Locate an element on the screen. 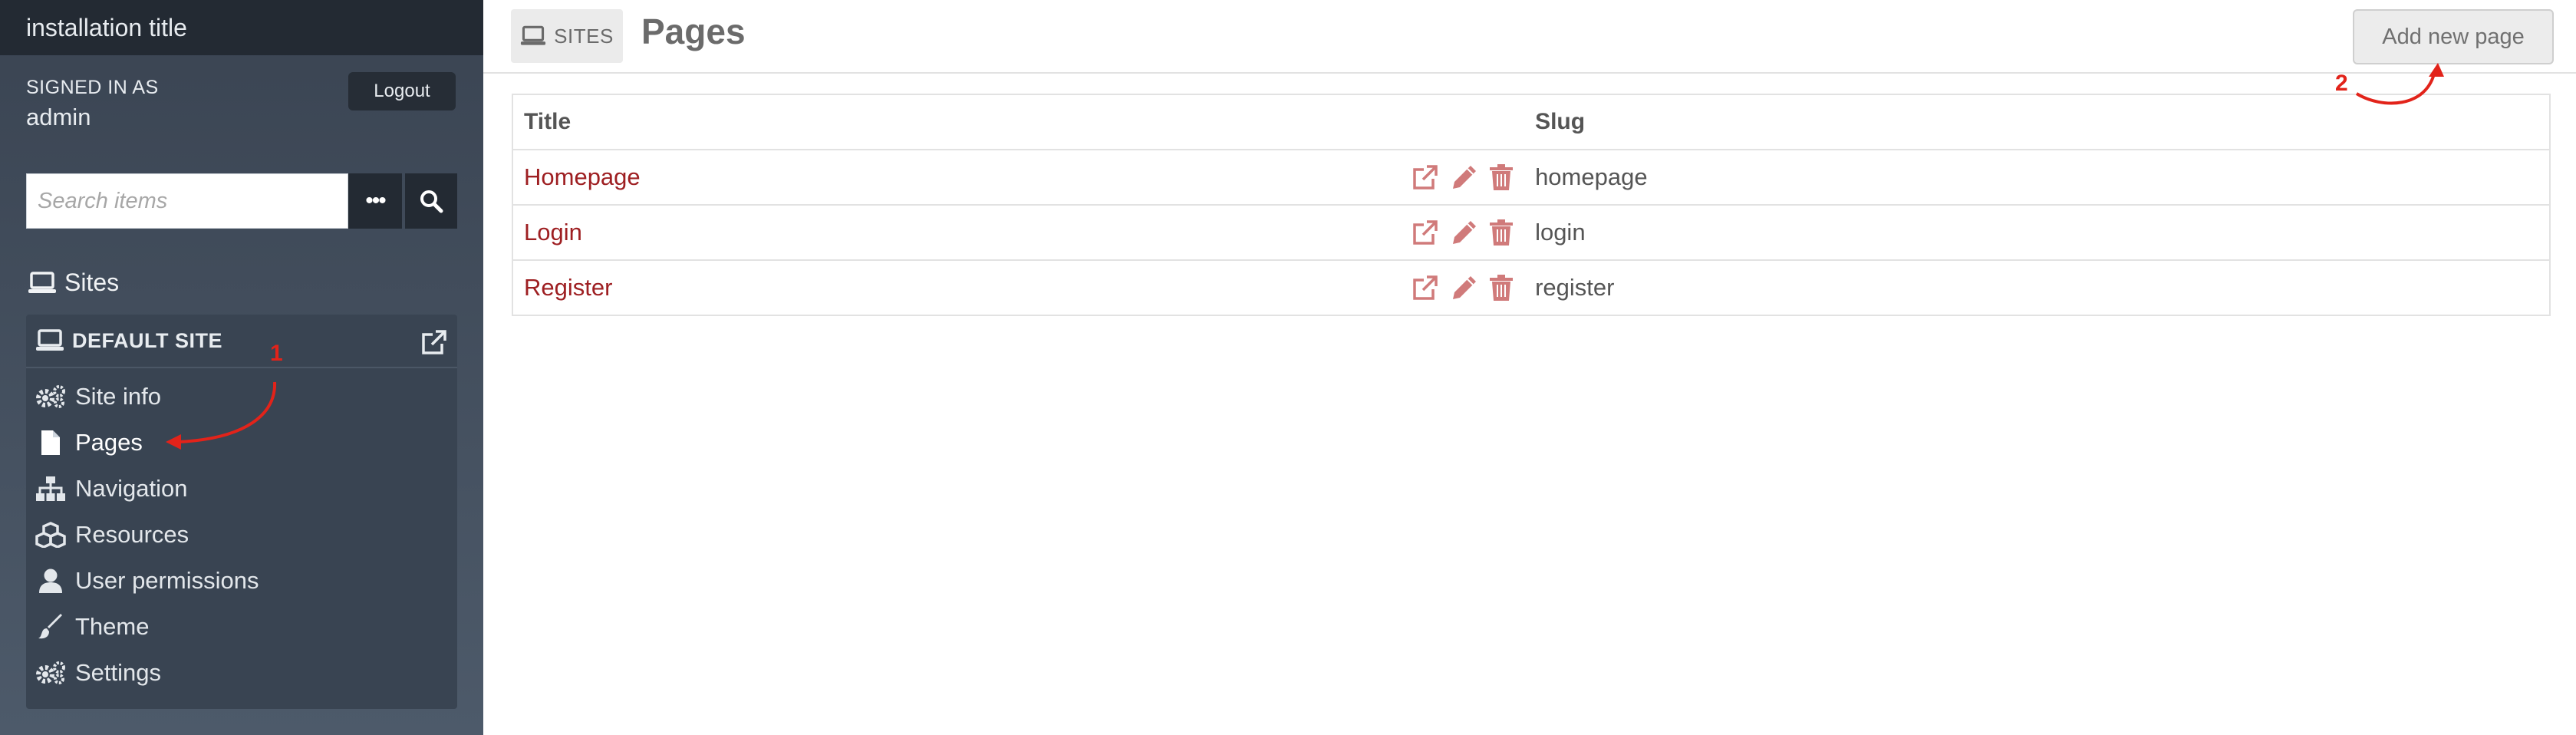 The height and width of the screenshot is (735, 2576). logout-button: Logout is located at coordinates (402, 91).